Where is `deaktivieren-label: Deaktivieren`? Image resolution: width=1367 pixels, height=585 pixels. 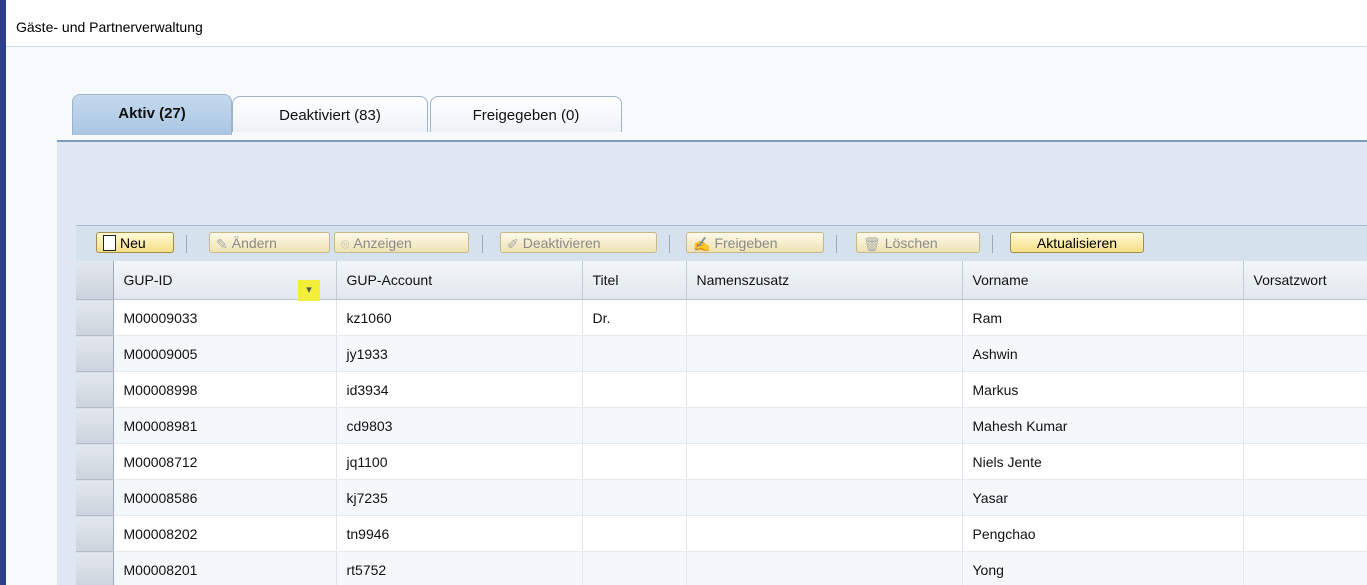 deaktivieren-label: Deaktivieren is located at coordinates (561, 243).